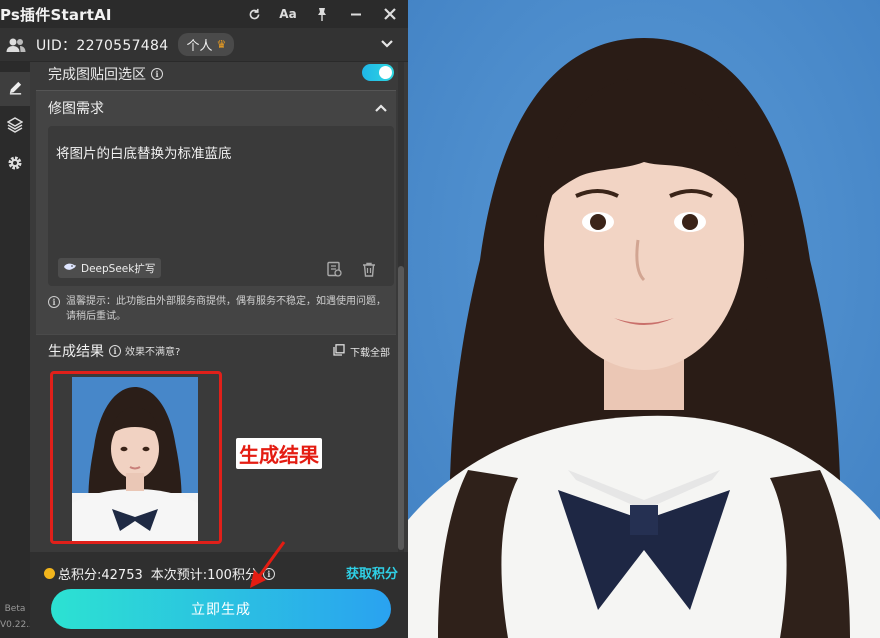  I want to click on result-header: 生成结果 i 效果不满意? 下载全部, so click(216, 350).